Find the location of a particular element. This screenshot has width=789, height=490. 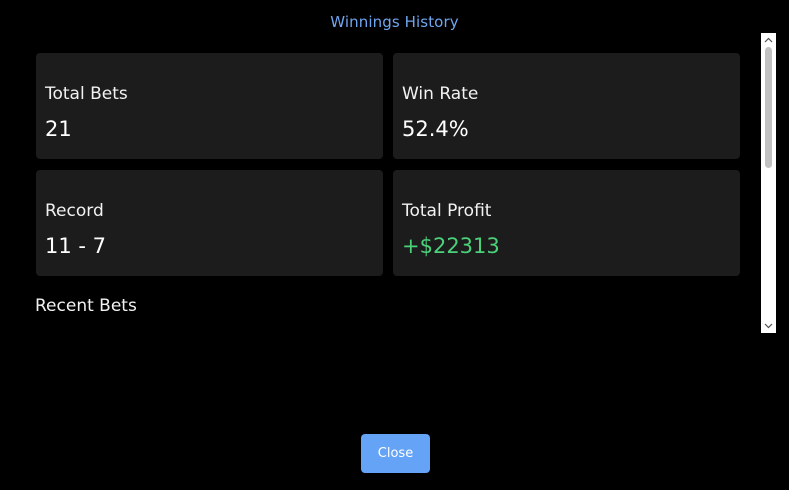

scroll-down-button is located at coordinates (768, 326).